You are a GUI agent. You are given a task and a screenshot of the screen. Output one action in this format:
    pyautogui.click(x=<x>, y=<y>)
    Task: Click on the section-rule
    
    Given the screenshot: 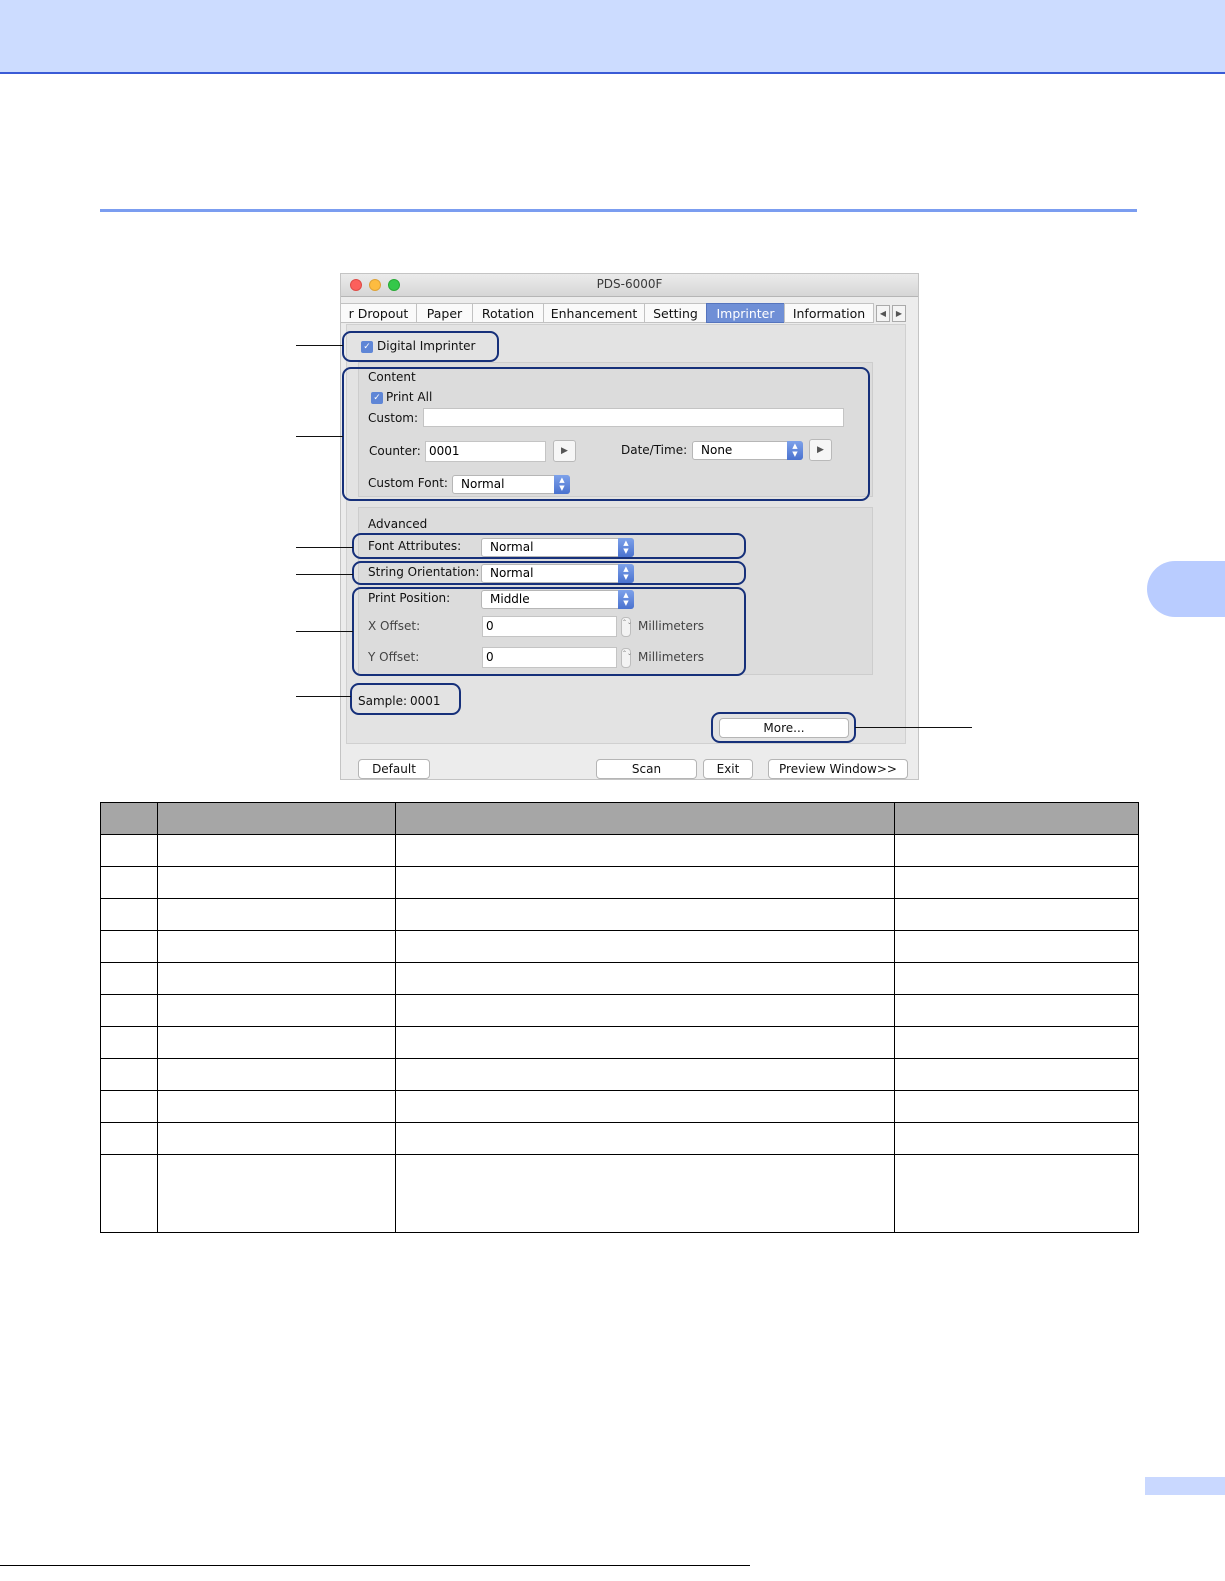 What is the action you would take?
    pyautogui.click(x=618, y=210)
    